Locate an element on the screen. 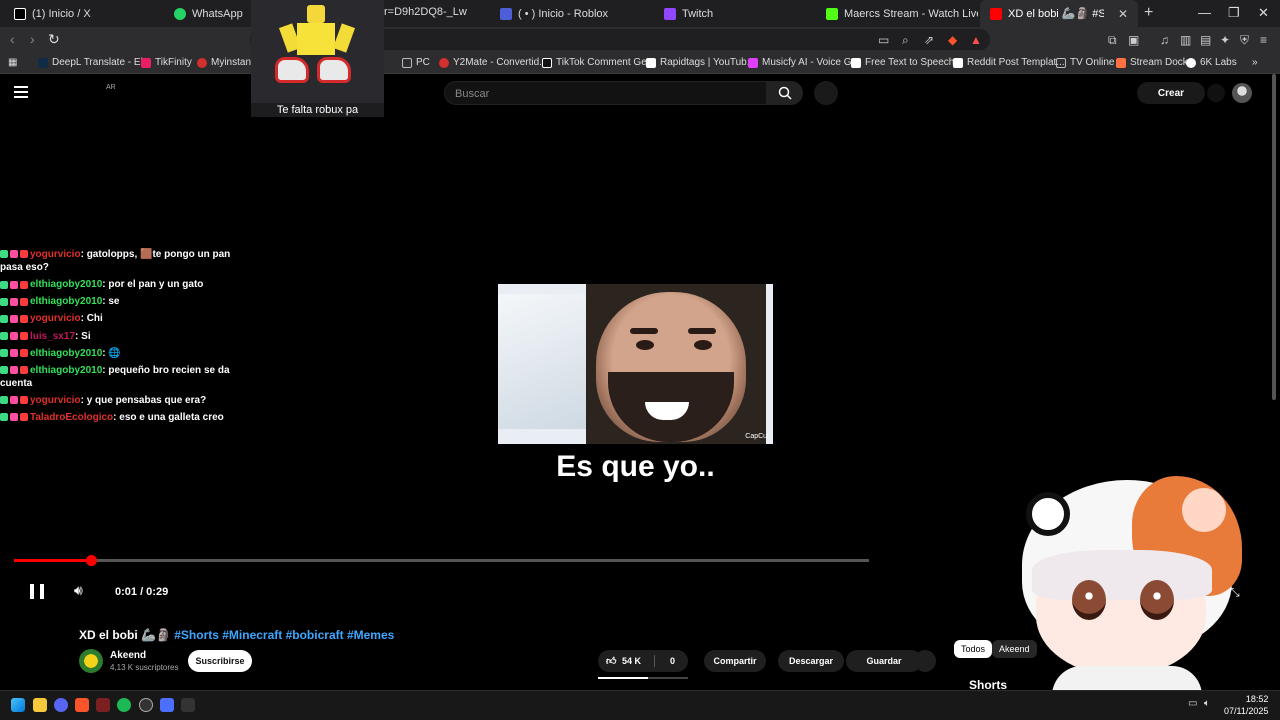 Image resolution: width=1280 pixels, height=720 pixels. roblox-overlay-text: Te falta robux pa is located at coordinates (317, 110).